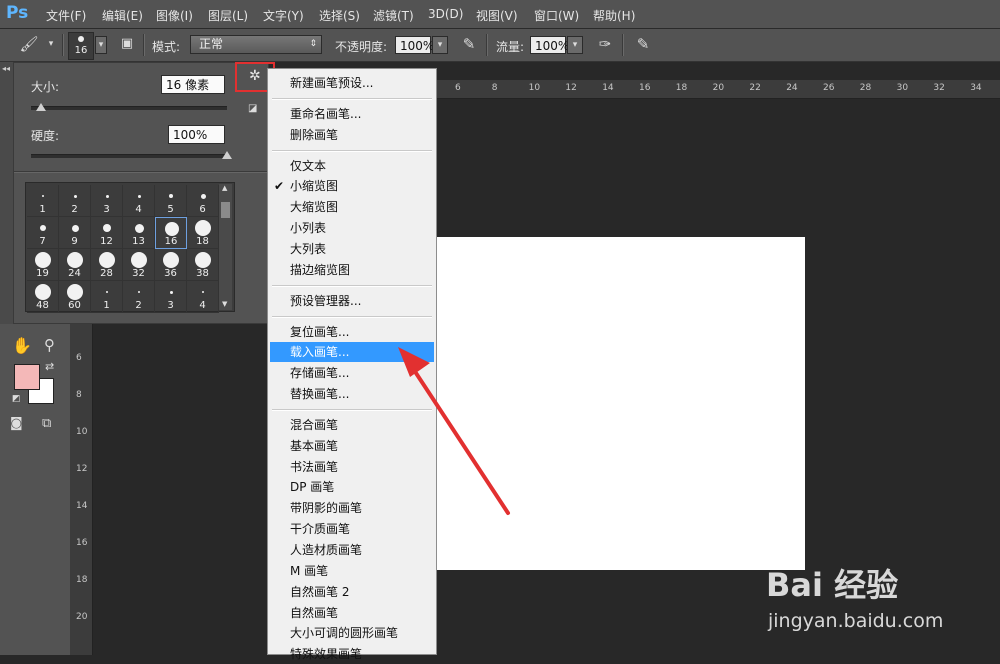  I want to click on baidu-jingyan-watermark: Bai 经验 jingyan.baidu.com, so click(881, 595).